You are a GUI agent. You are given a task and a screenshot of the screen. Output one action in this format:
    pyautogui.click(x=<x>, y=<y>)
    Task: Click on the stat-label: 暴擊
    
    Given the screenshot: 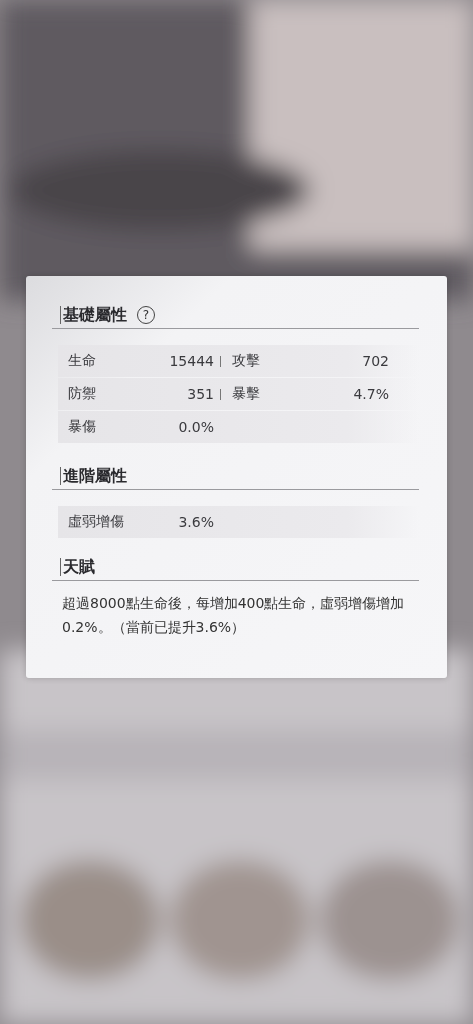 What is the action you would take?
    pyautogui.click(x=246, y=394)
    